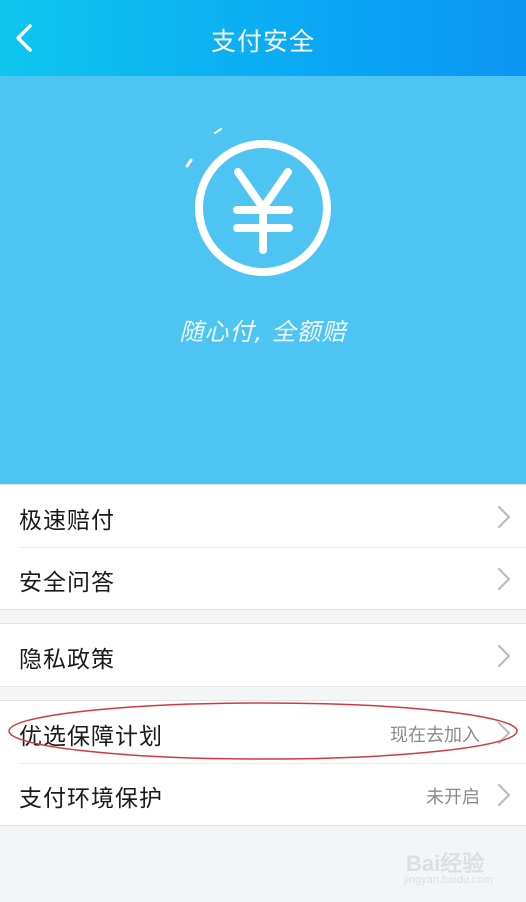 The height and width of the screenshot is (902, 526). I want to click on hero-slogan: 随心付, 全额赔, so click(263, 332).